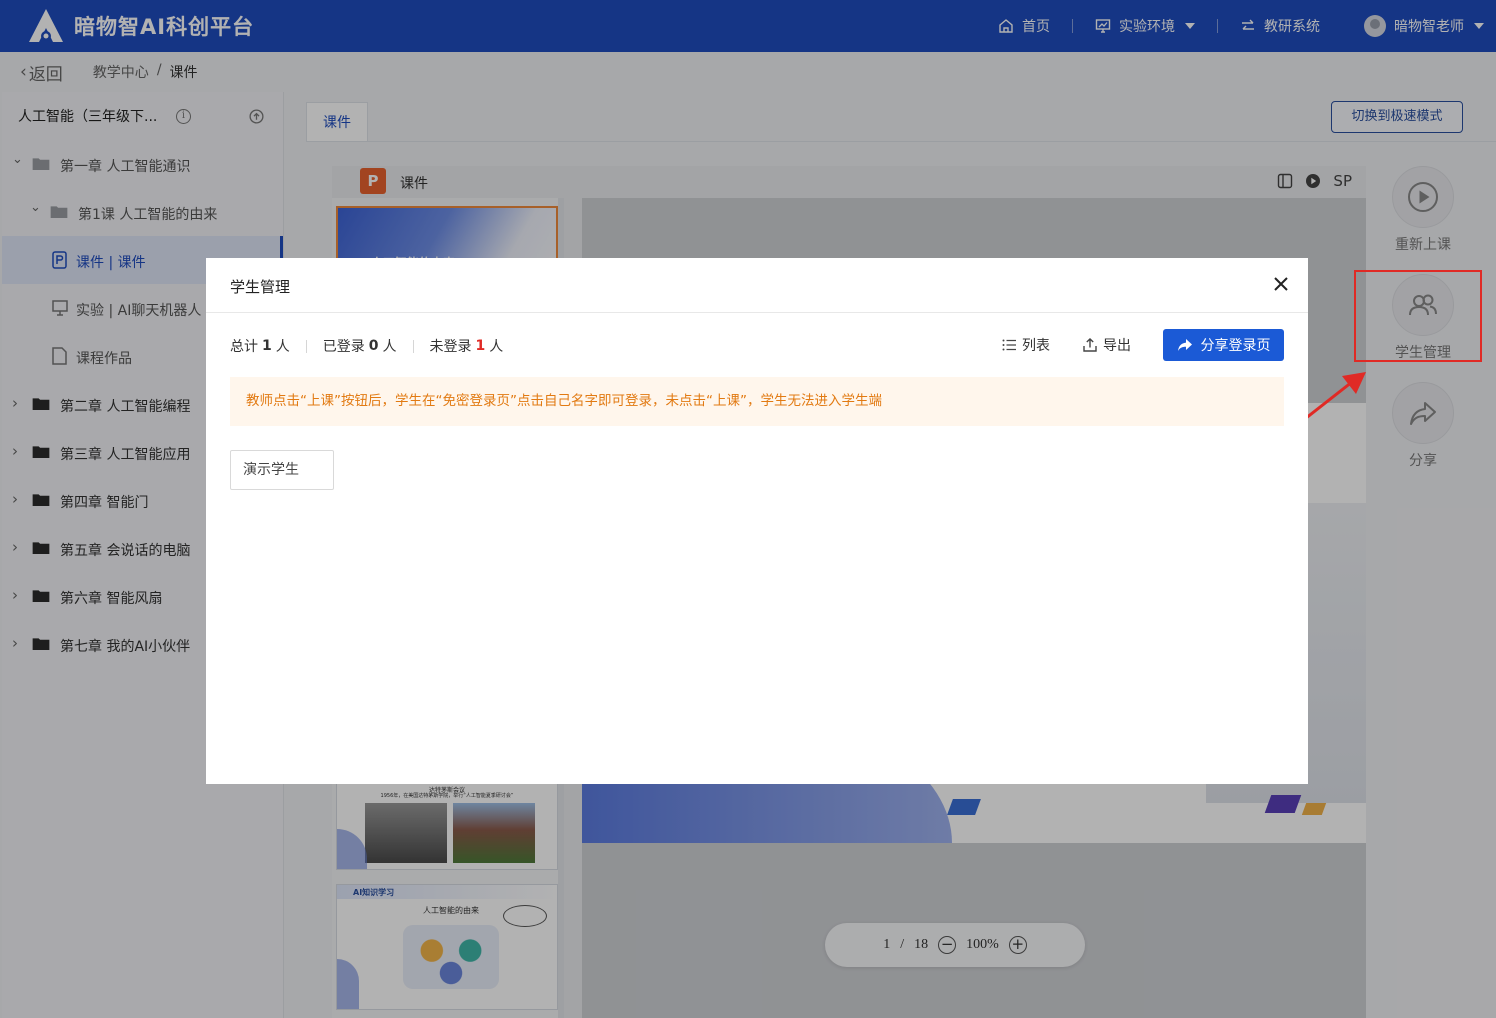 This screenshot has width=1496, height=1018. I want to click on stat-logged-value: 0, so click(373, 346).